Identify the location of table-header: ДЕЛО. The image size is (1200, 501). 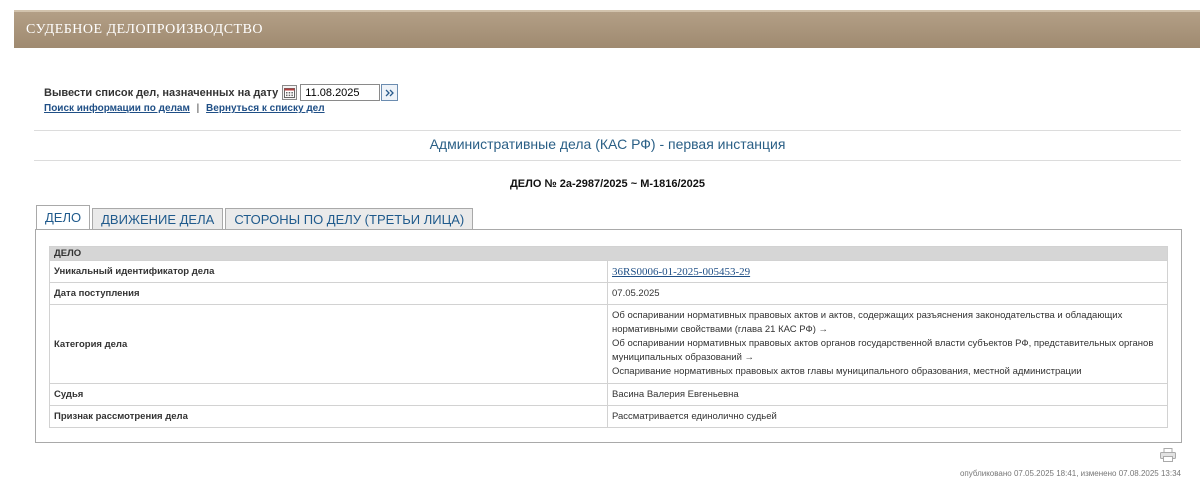
(608, 253).